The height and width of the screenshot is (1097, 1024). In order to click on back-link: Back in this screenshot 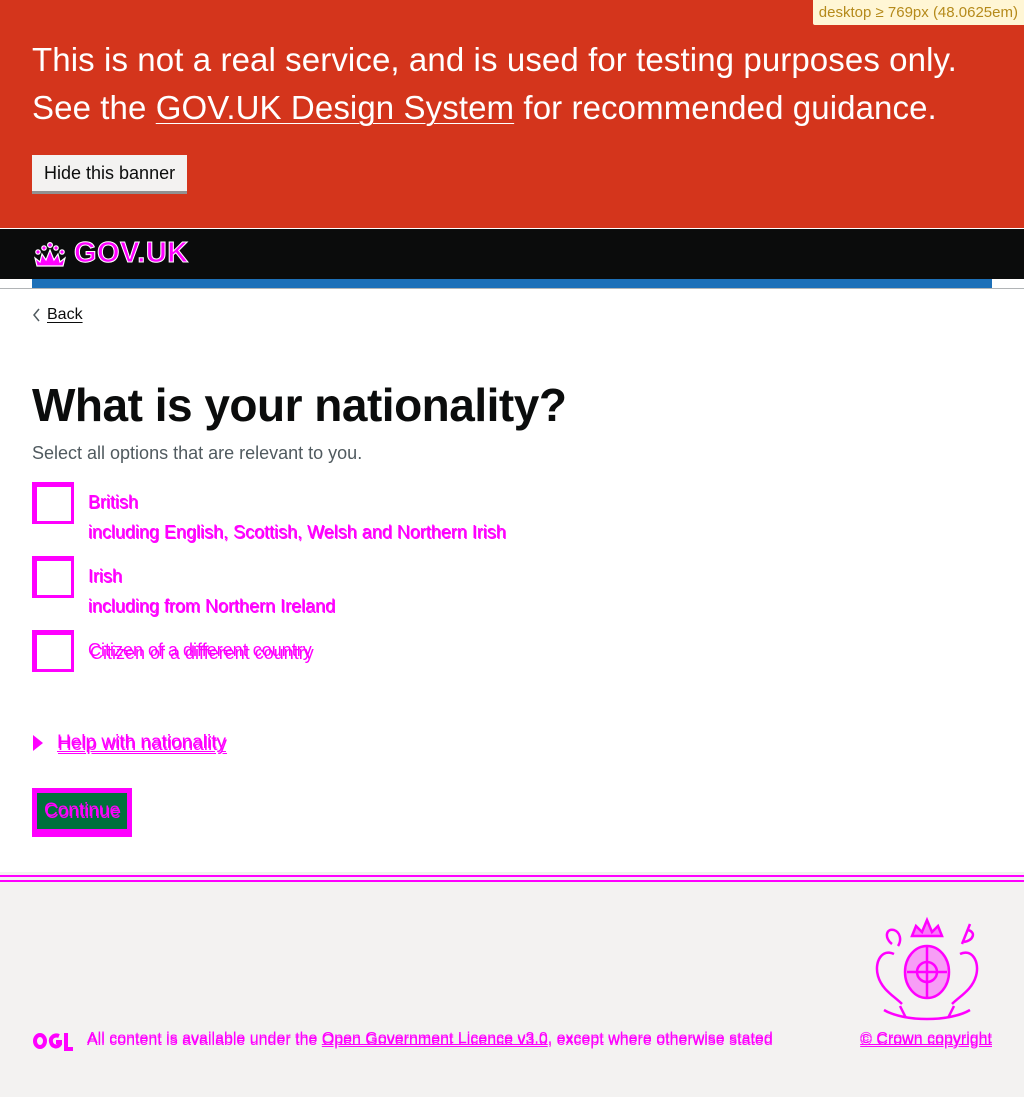, I will do `click(57, 315)`.